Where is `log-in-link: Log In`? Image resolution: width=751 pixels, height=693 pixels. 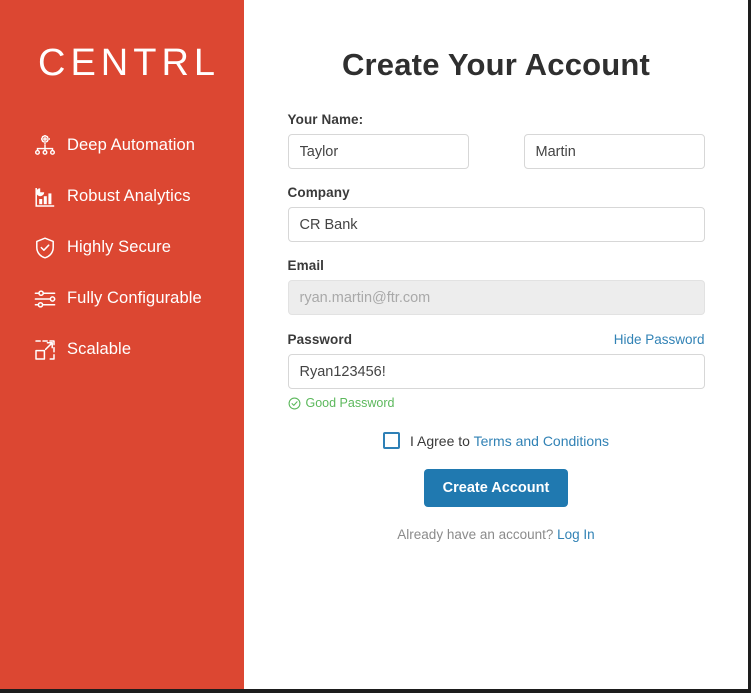
log-in-link: Log In is located at coordinates (576, 534).